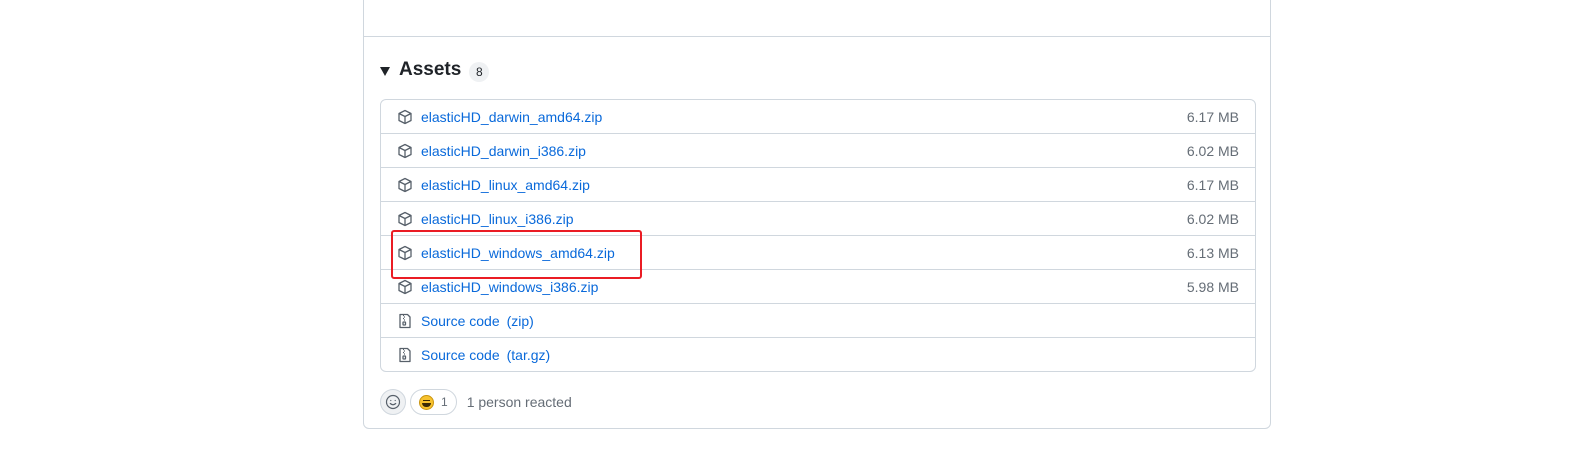 Image resolution: width=1571 pixels, height=454 pixels. I want to click on asset-link: elasticHD_windows_i386.zip, so click(509, 287).